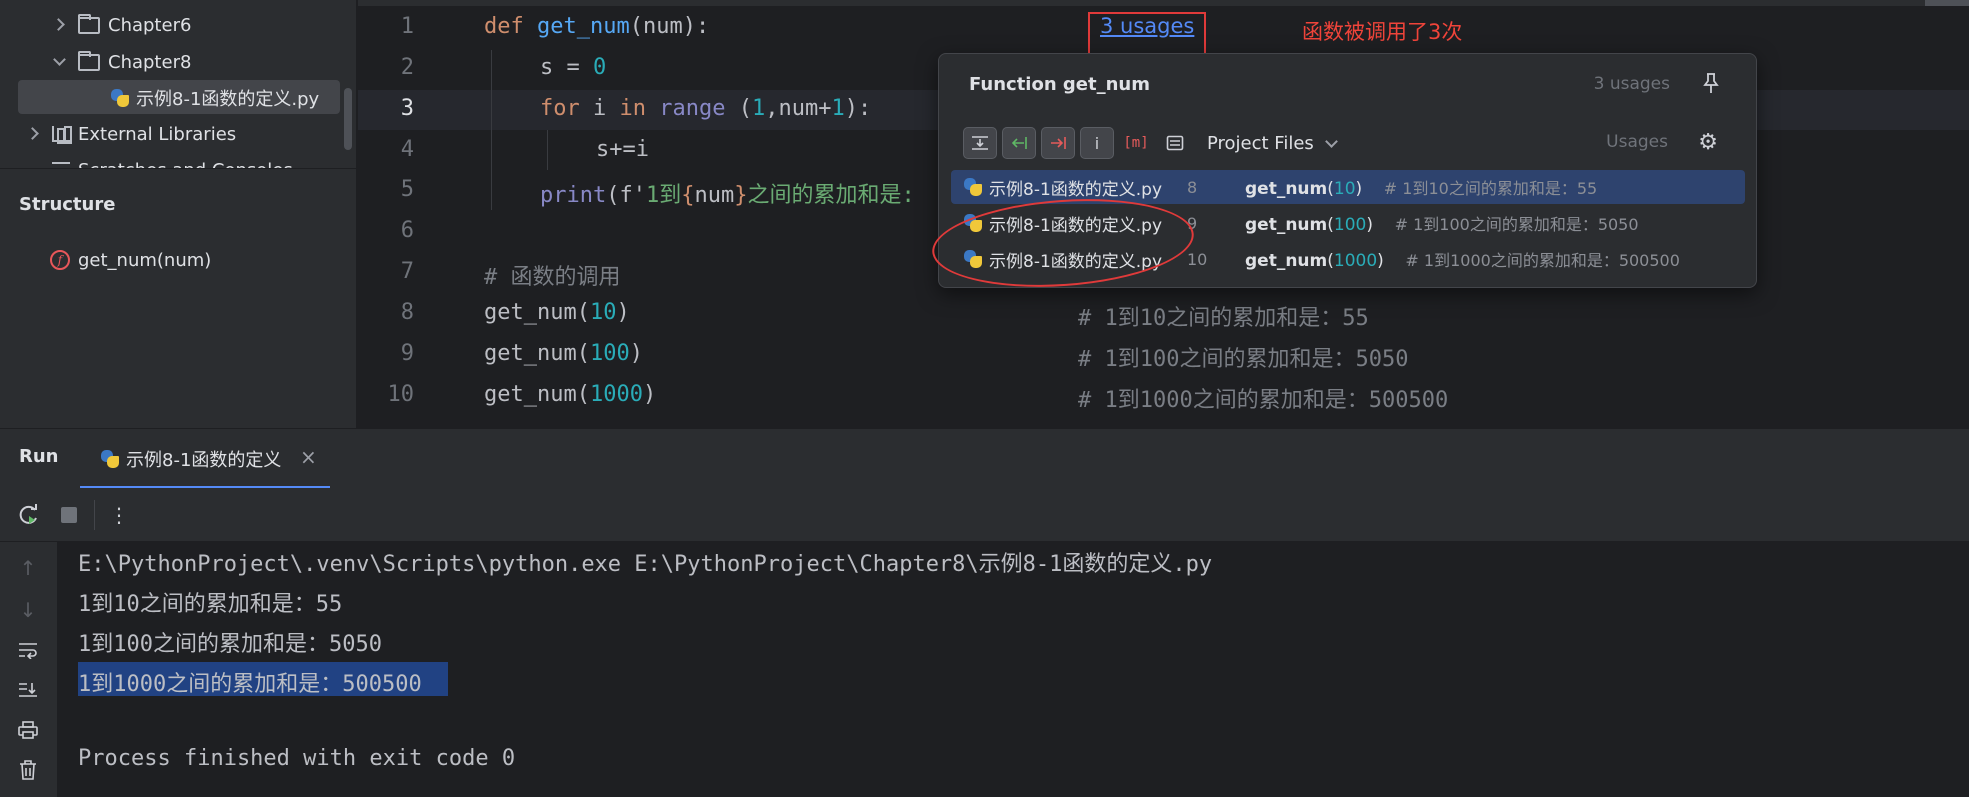 The image size is (1969, 797). Describe the element at coordinates (1490, 188) in the screenshot. I see `usage-comment: # 1到10之间的累加和是：55` at that location.